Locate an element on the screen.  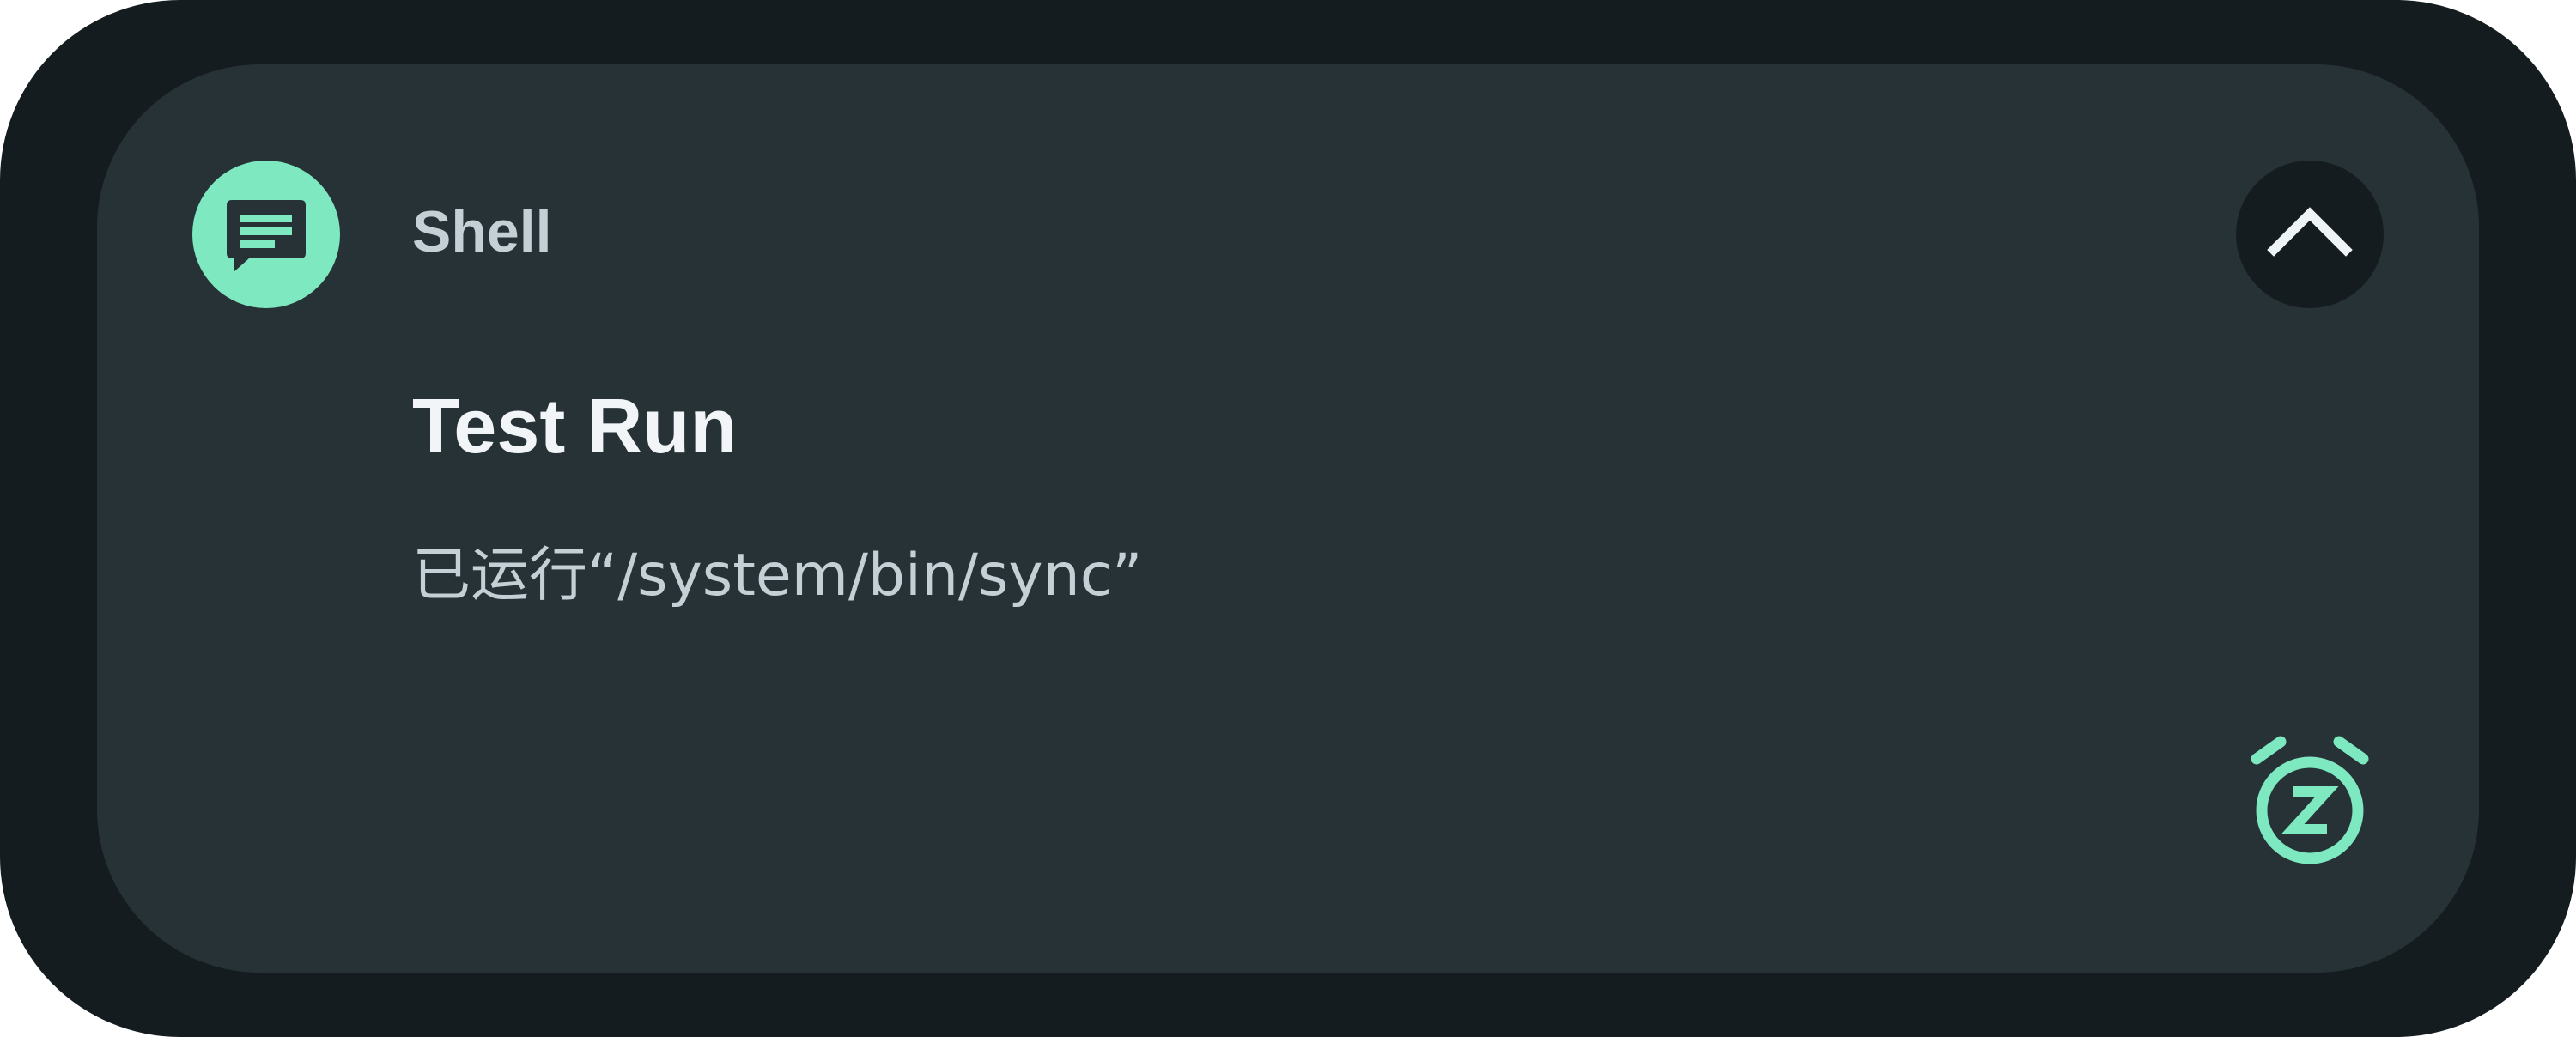
app-name: Shell is located at coordinates (482, 231).